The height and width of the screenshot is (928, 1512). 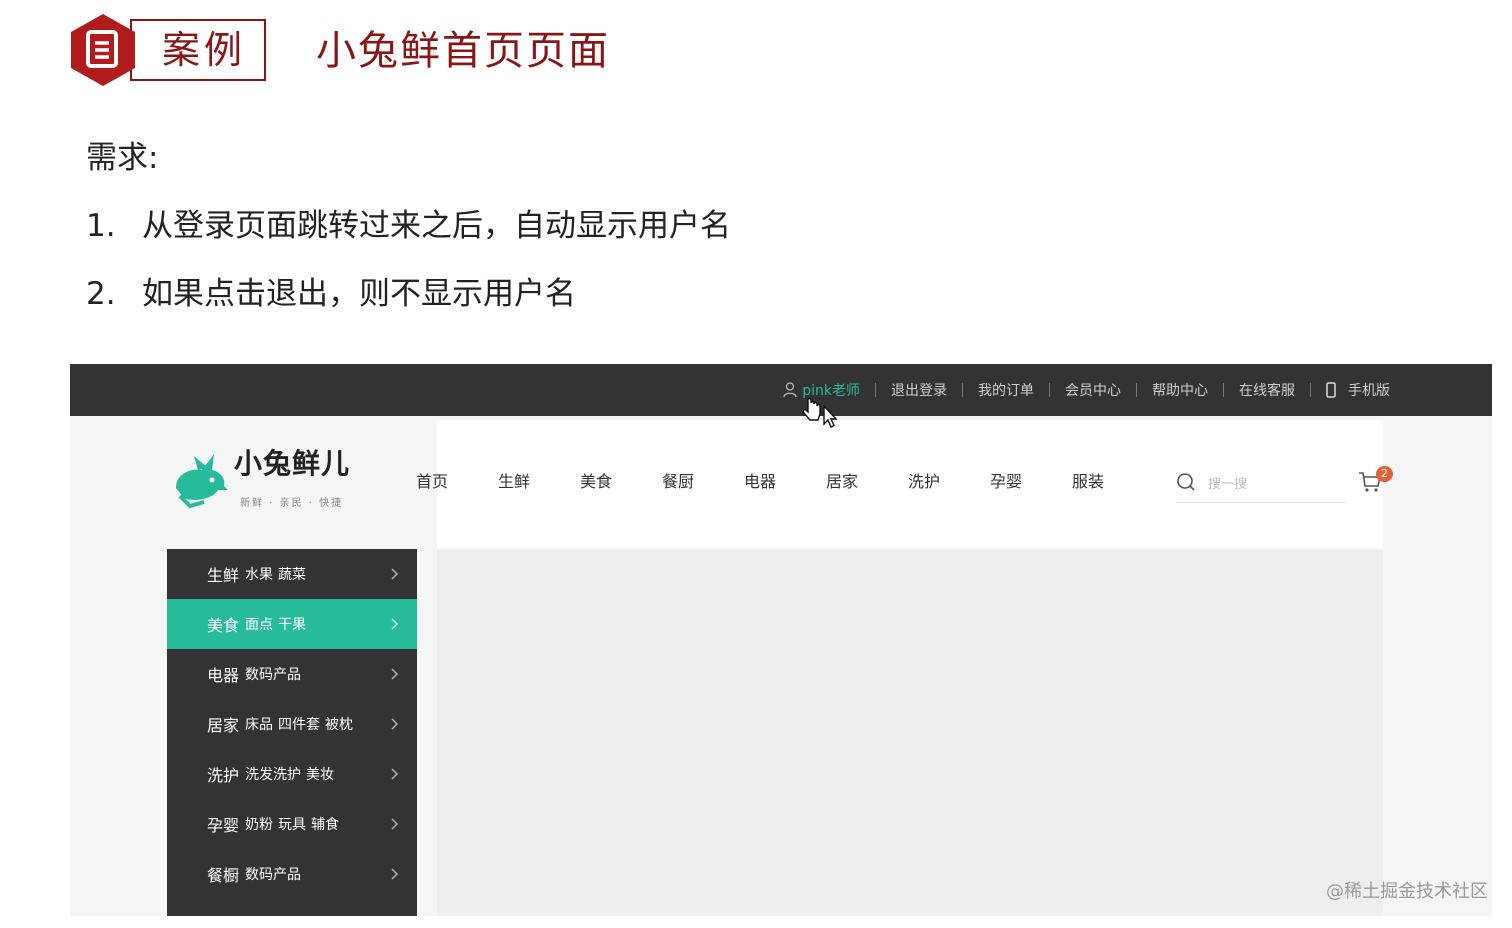 I want to click on document-icon, so click(x=103, y=50).